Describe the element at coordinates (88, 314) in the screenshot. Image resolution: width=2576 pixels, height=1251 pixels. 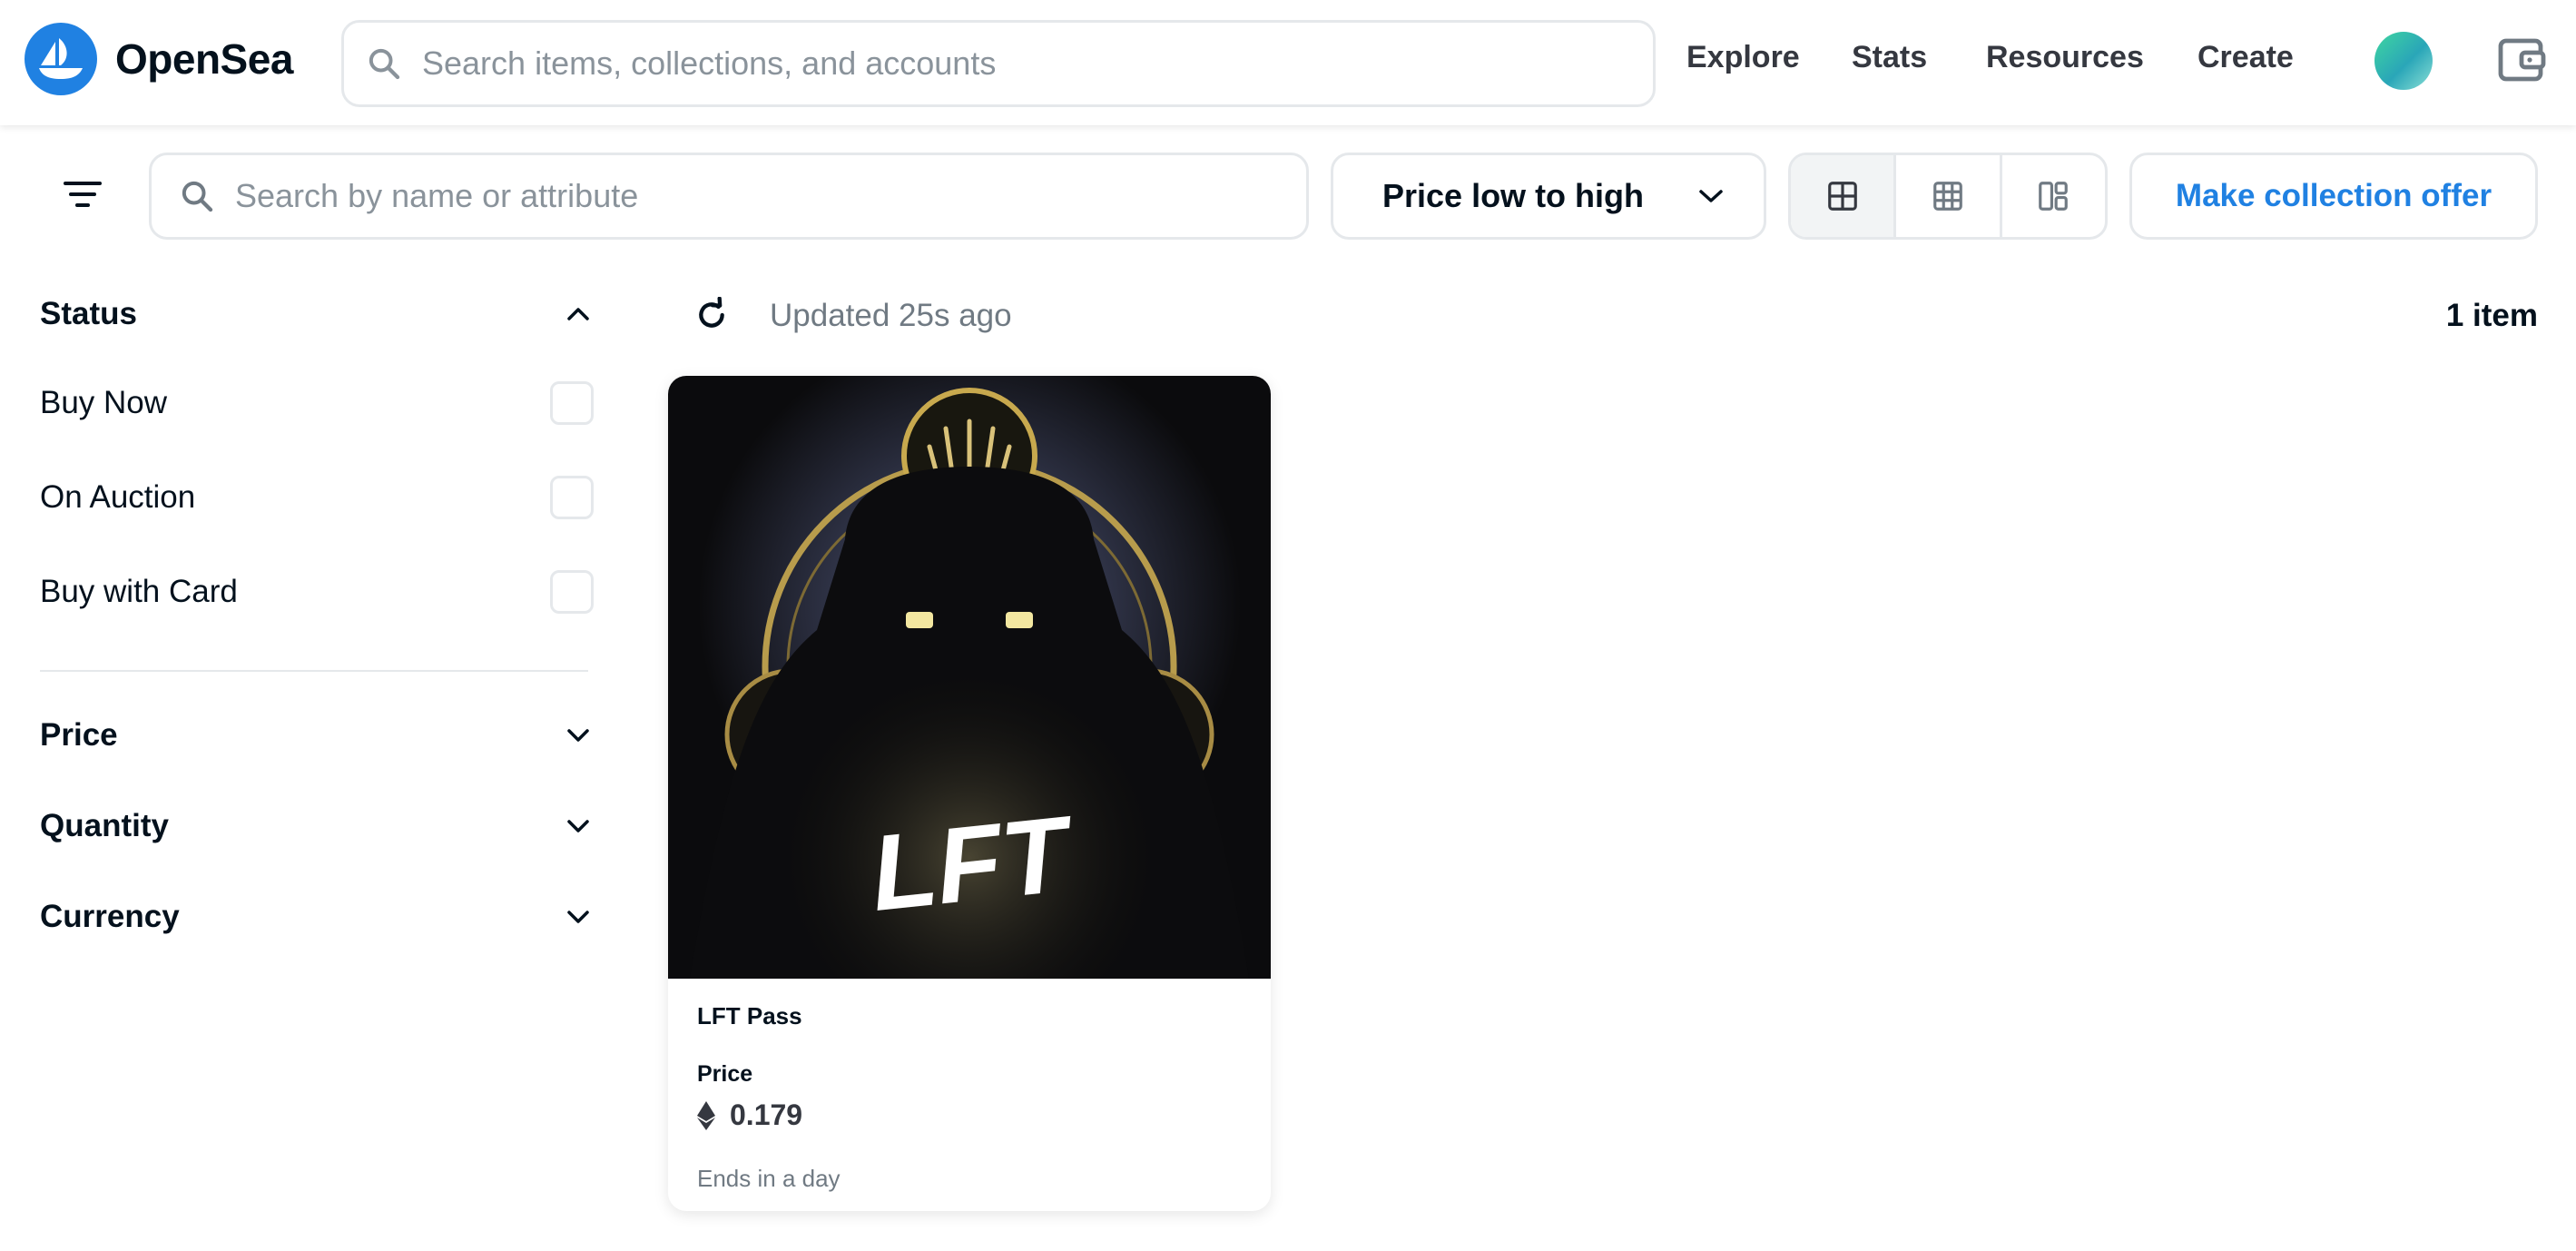
I see `status-title: Status` at that location.